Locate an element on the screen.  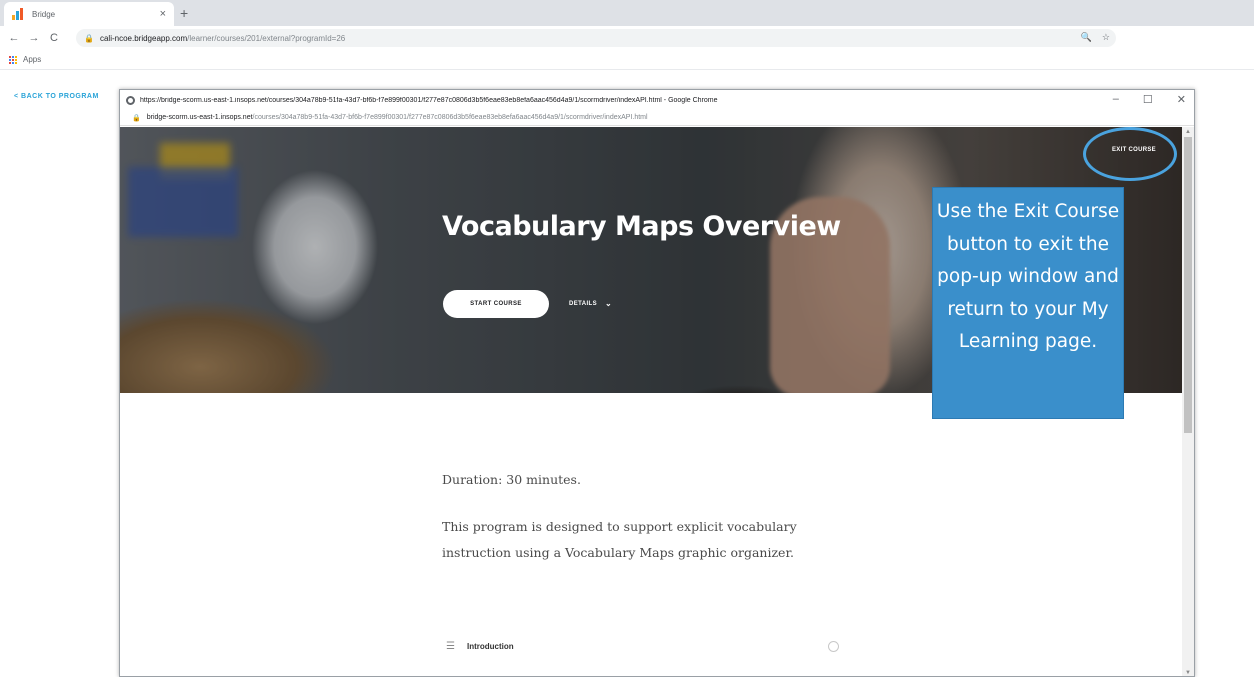
reload-icon: C is located at coordinates (54, 38).